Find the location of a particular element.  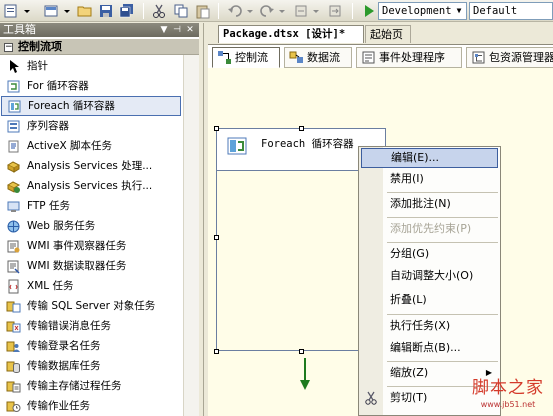

platform-dropdown: Default is located at coordinates (511, 11).